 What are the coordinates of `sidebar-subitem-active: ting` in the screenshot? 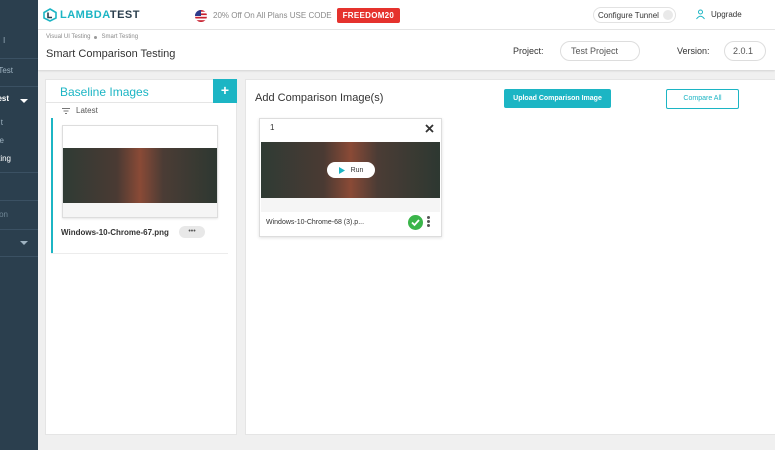 It's located at (19, 164).